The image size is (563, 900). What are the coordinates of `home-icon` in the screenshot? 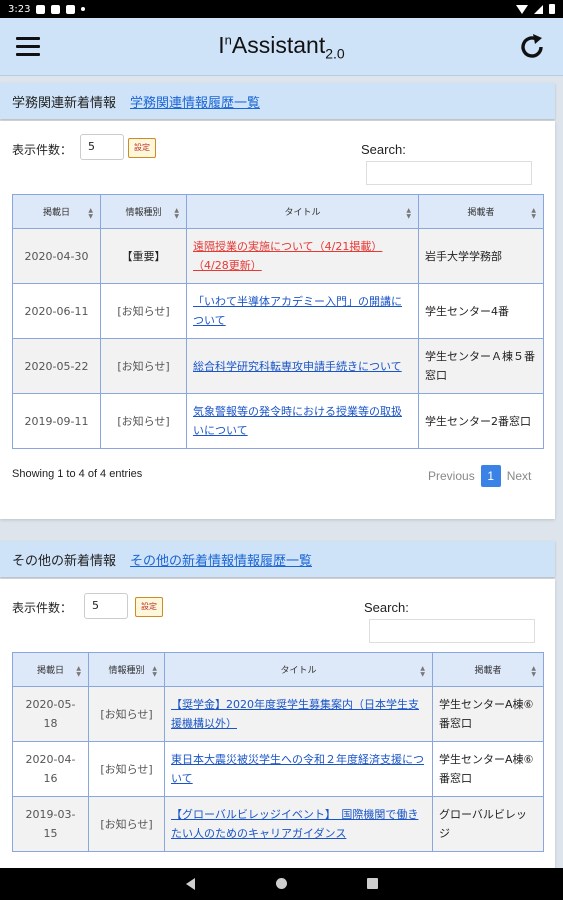 It's located at (281, 883).